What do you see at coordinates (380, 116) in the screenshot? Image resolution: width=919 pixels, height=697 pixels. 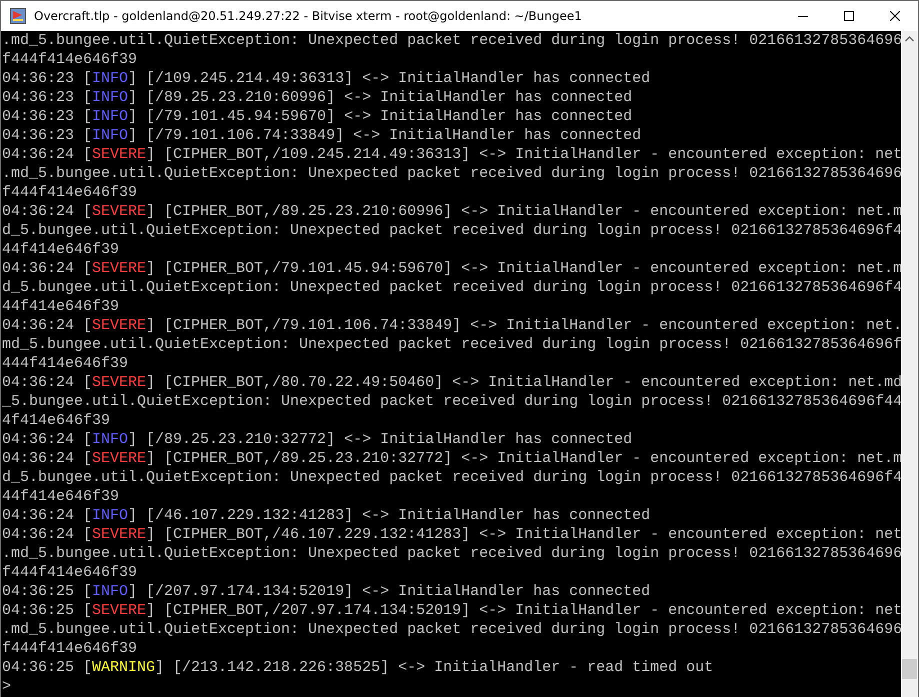 I see `terminal-text: ] [/79.101.45.94:59670] <-> InitialHandler has connected` at bounding box center [380, 116].